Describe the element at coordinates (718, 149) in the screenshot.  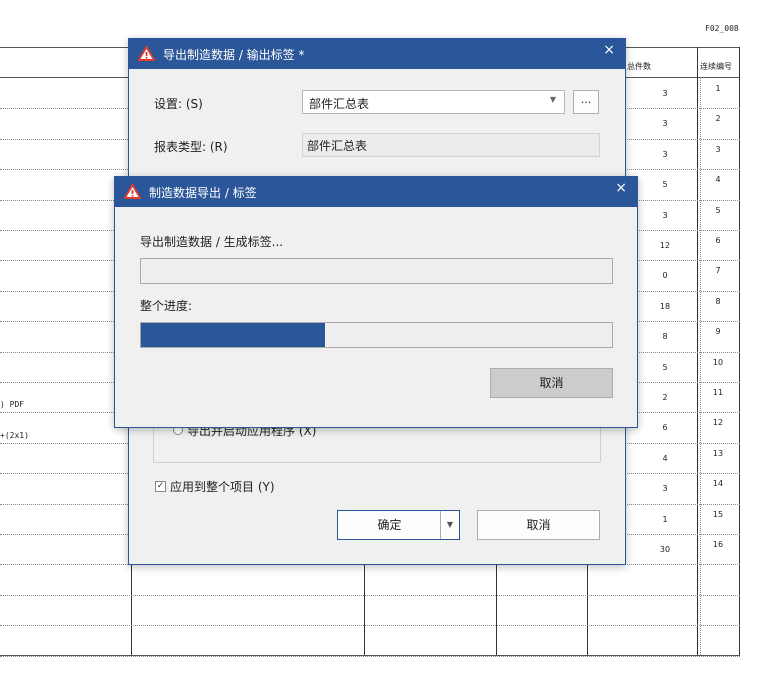
I see `sequence-number-cell: 3` at that location.